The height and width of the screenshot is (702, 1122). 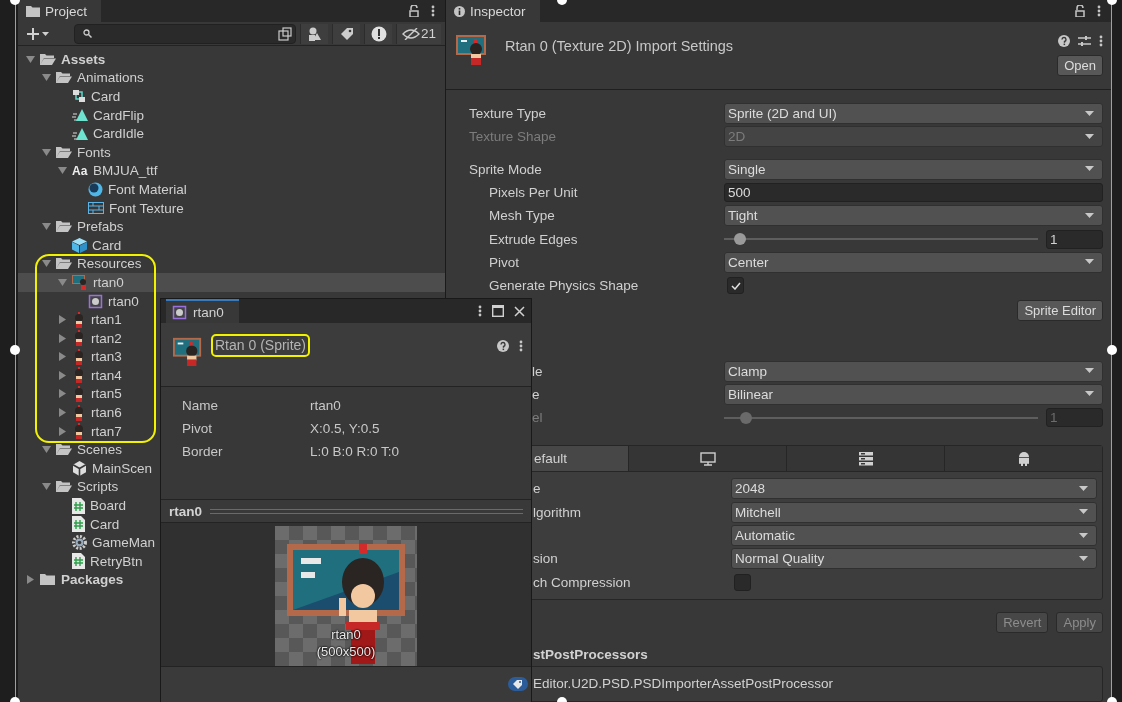 What do you see at coordinates (508, 114) in the screenshot?
I see `setting-label: Texture Type` at bounding box center [508, 114].